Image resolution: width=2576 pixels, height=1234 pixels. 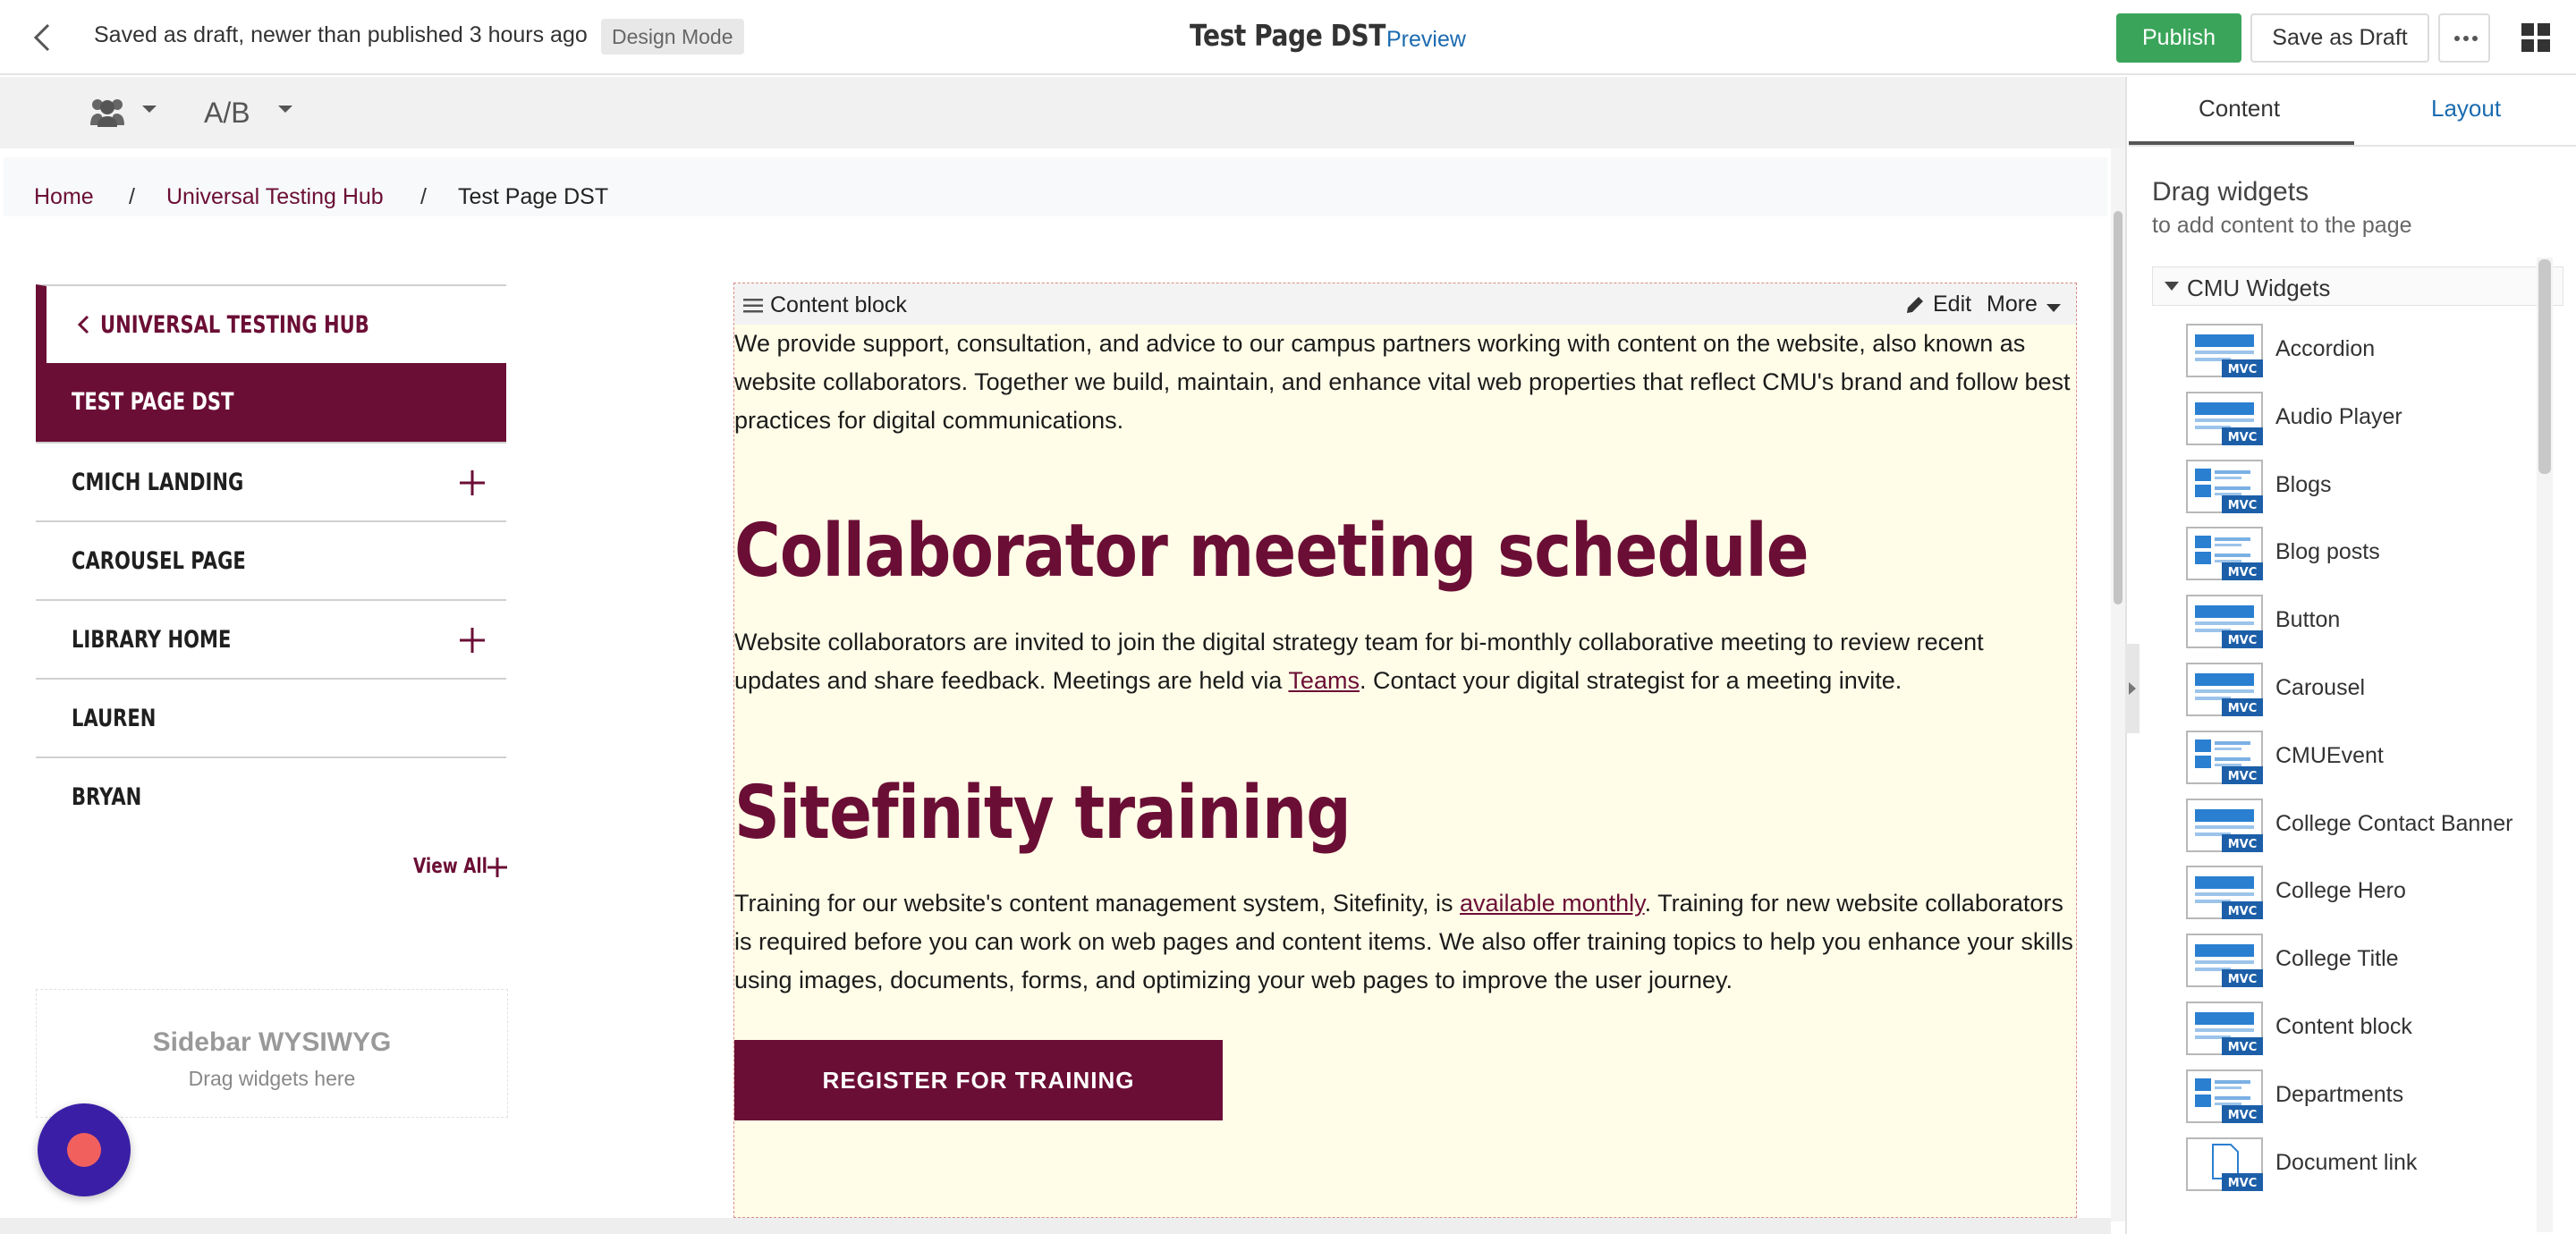 I want to click on widget-item: MVC Blogs, so click(x=2374, y=488).